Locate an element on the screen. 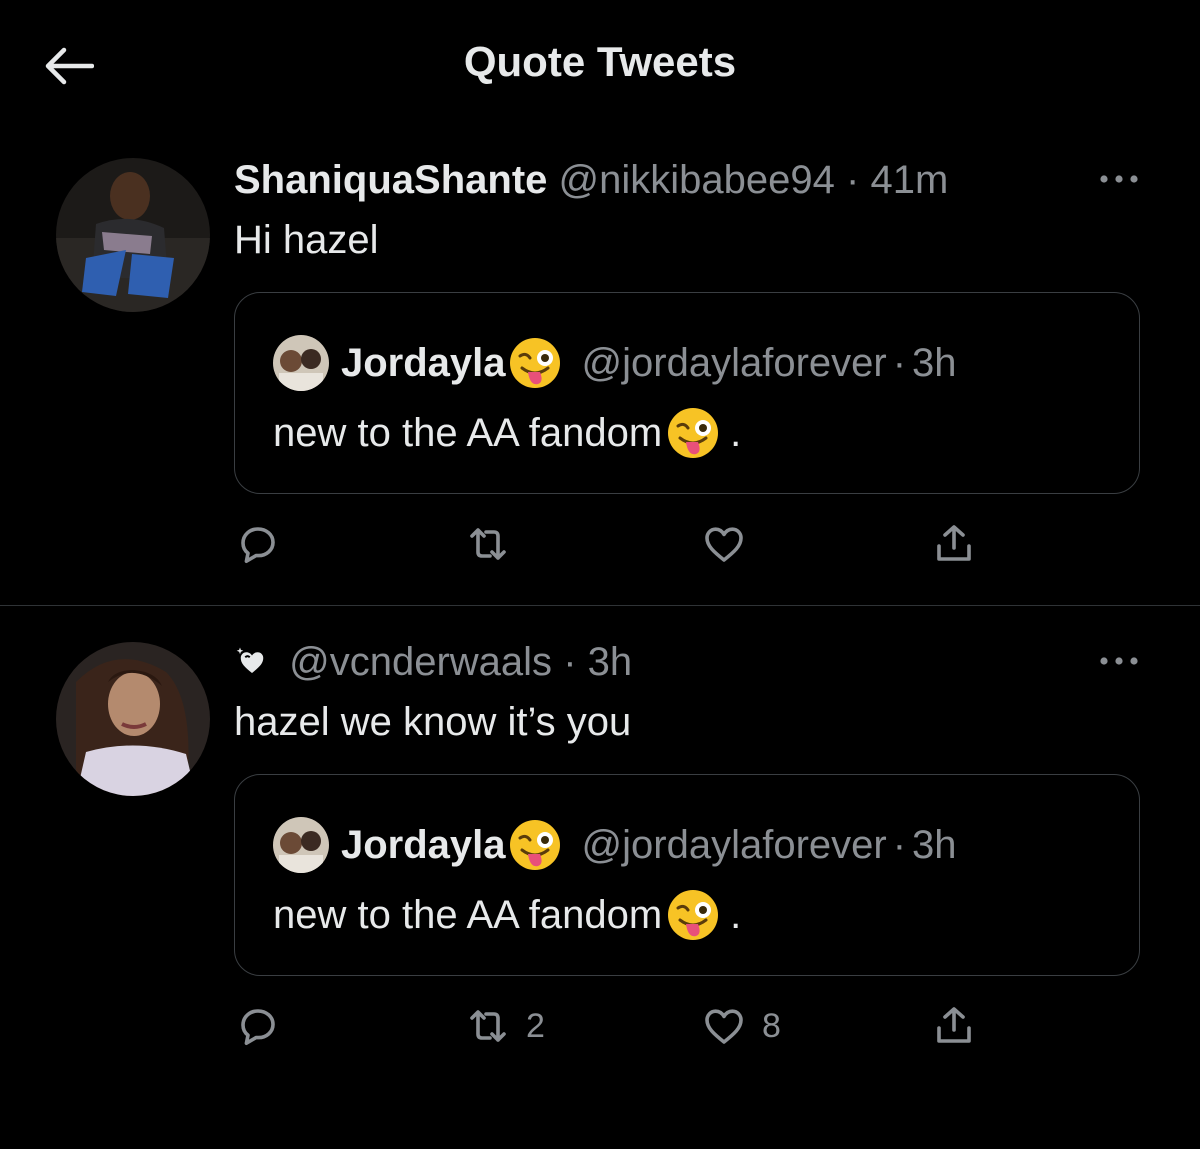 Image resolution: width=1200 pixels, height=1149 pixels. like-button is located at coordinates (731, 544).